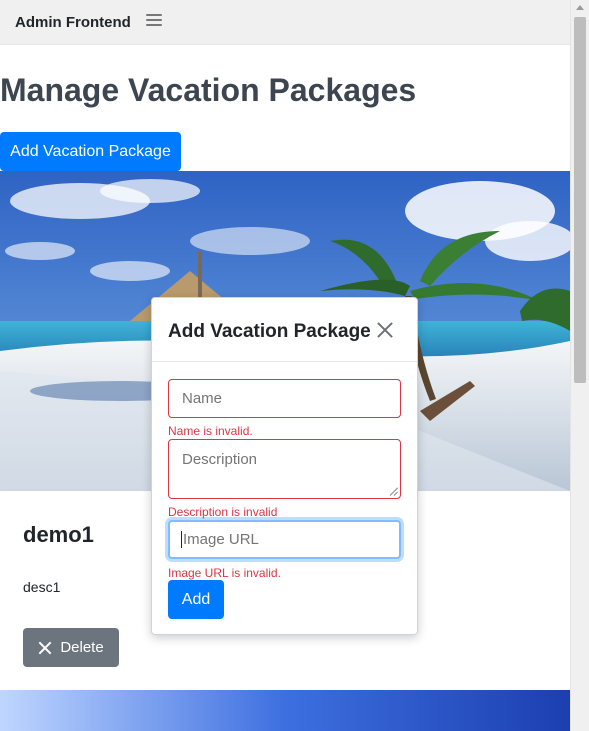 The image size is (589, 731). I want to click on package-description: desc1, so click(42, 587).